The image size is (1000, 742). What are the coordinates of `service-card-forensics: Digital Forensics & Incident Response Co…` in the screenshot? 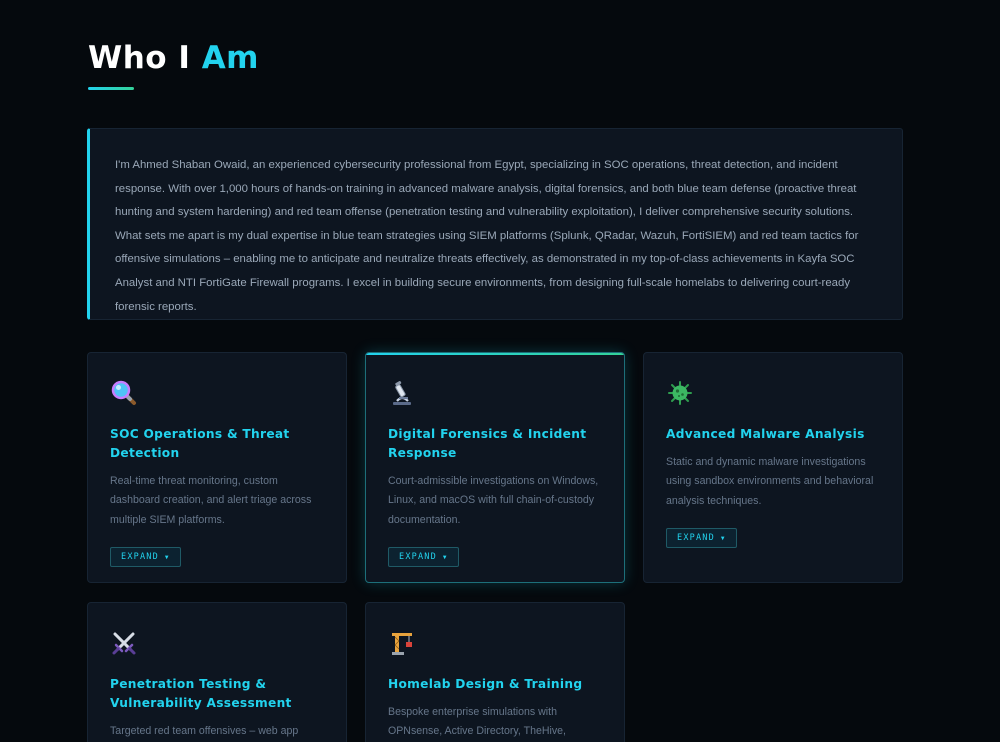 It's located at (495, 467).